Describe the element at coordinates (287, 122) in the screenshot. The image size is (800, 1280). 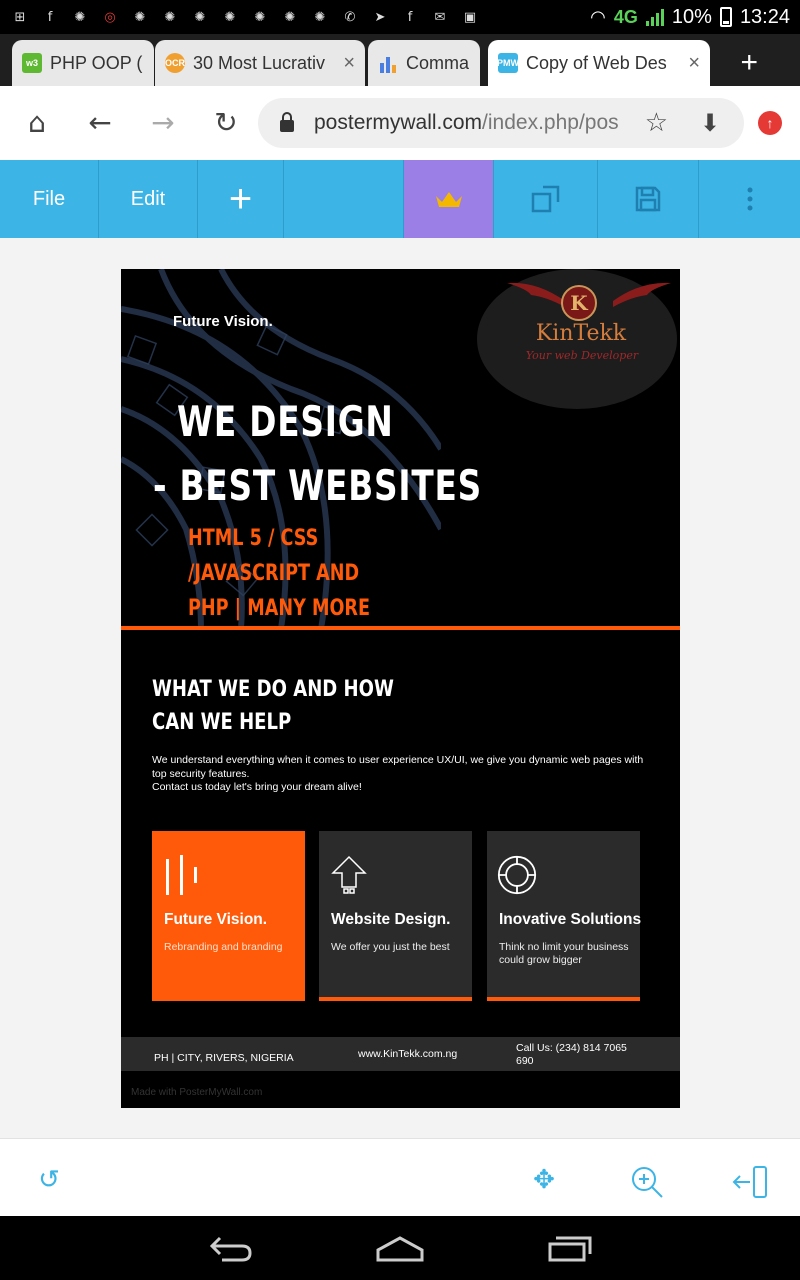
I see `lock-icon` at that location.